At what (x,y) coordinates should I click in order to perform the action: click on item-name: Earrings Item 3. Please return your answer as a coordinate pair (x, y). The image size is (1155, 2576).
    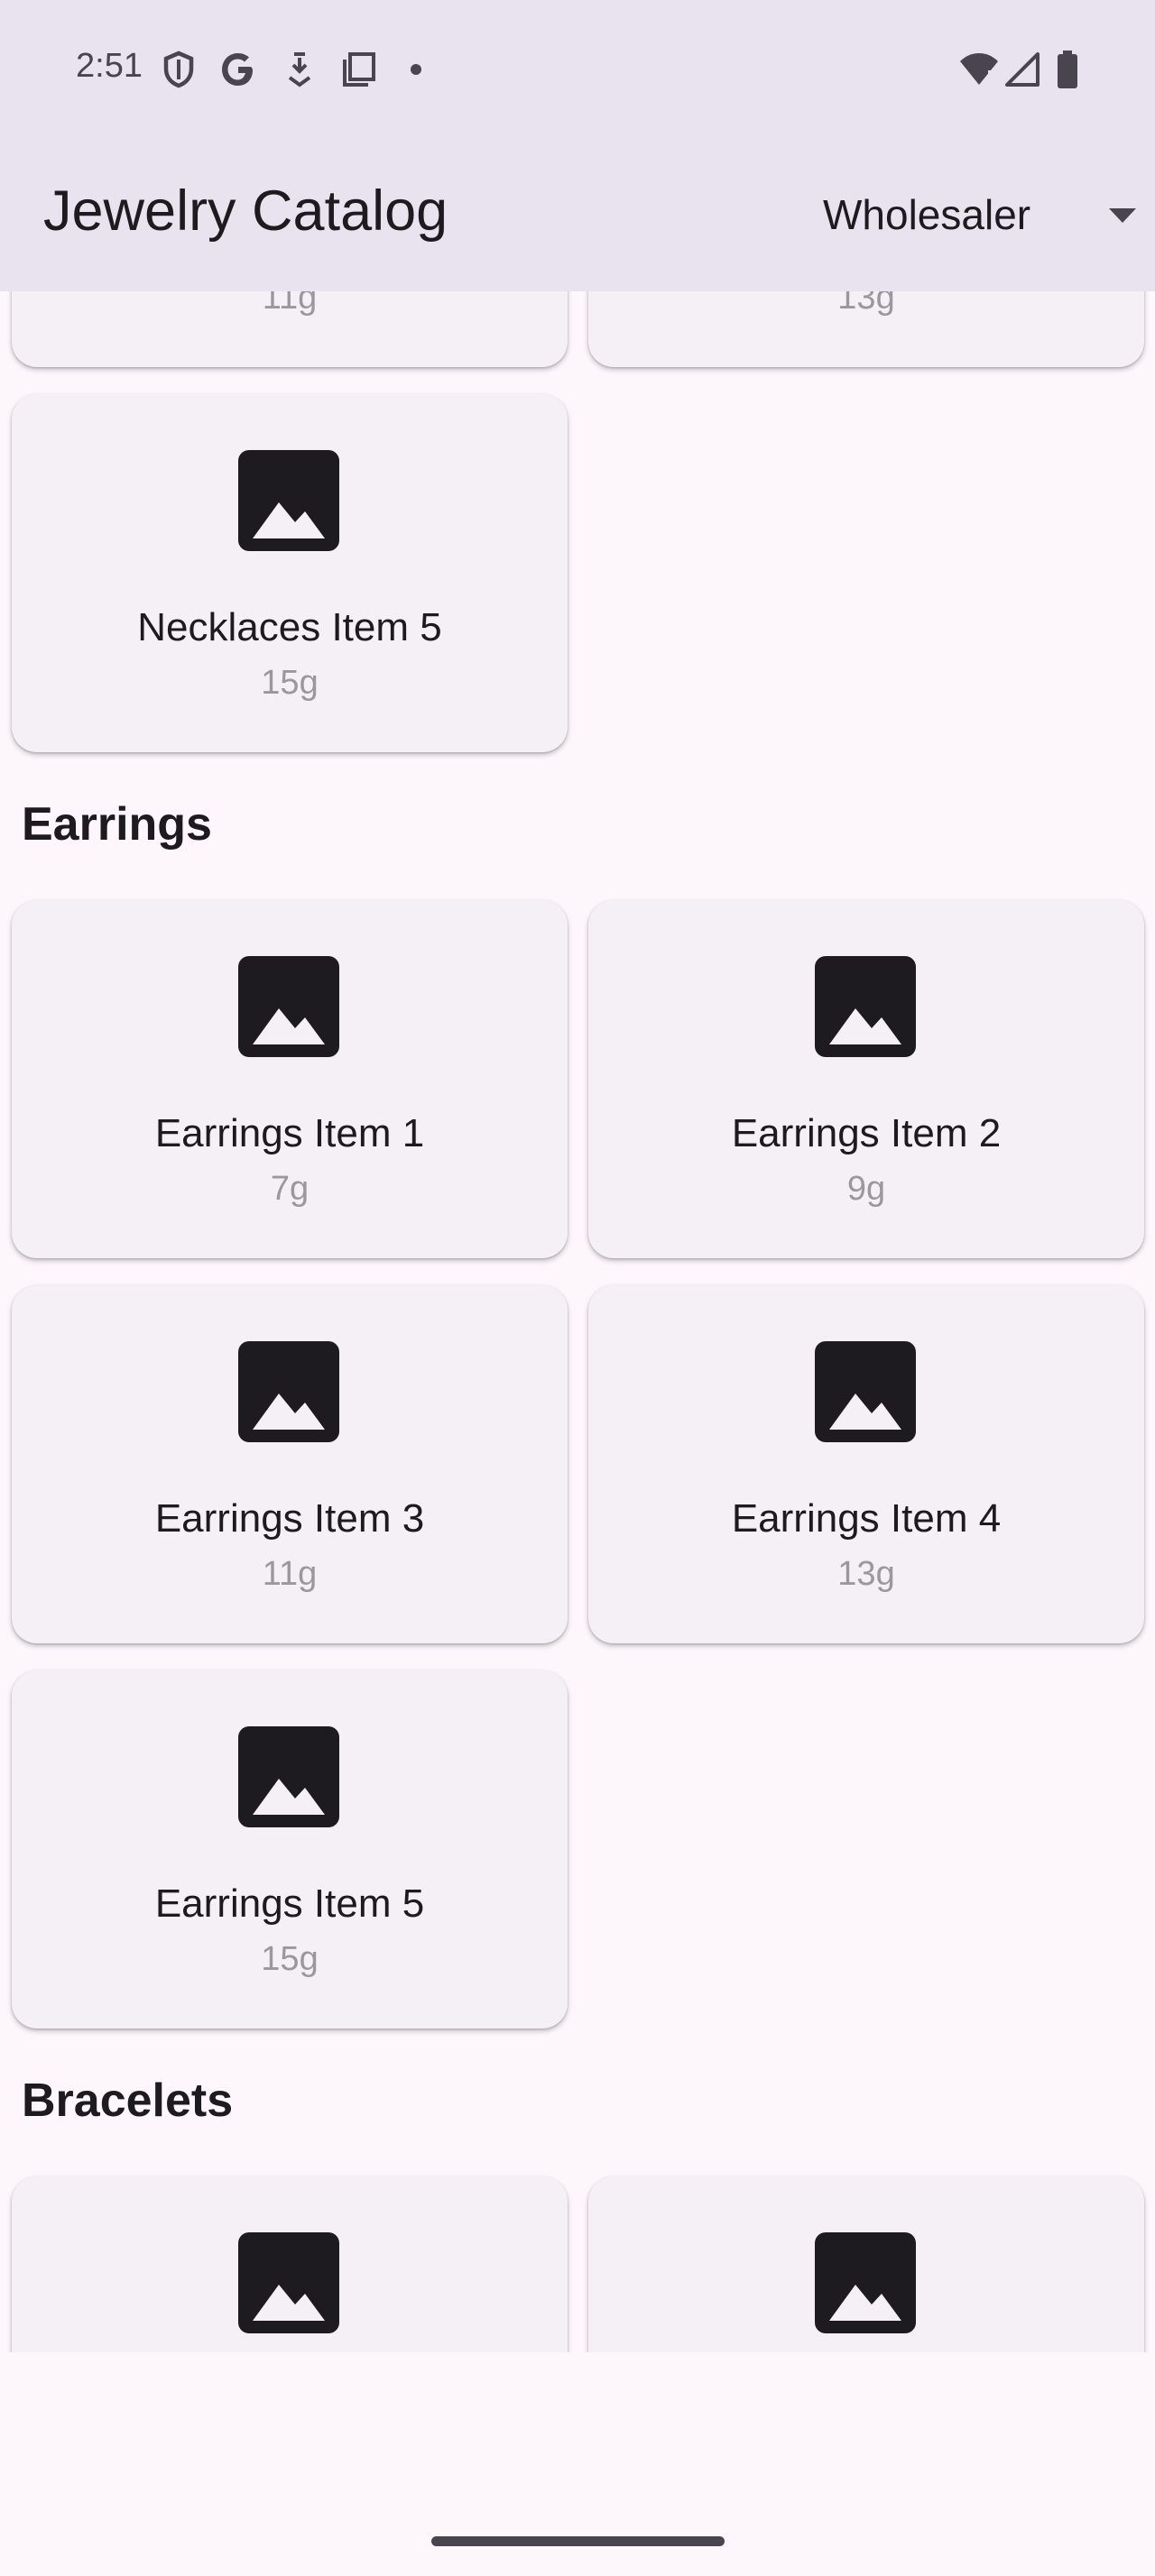
    Looking at the image, I should click on (289, 1518).